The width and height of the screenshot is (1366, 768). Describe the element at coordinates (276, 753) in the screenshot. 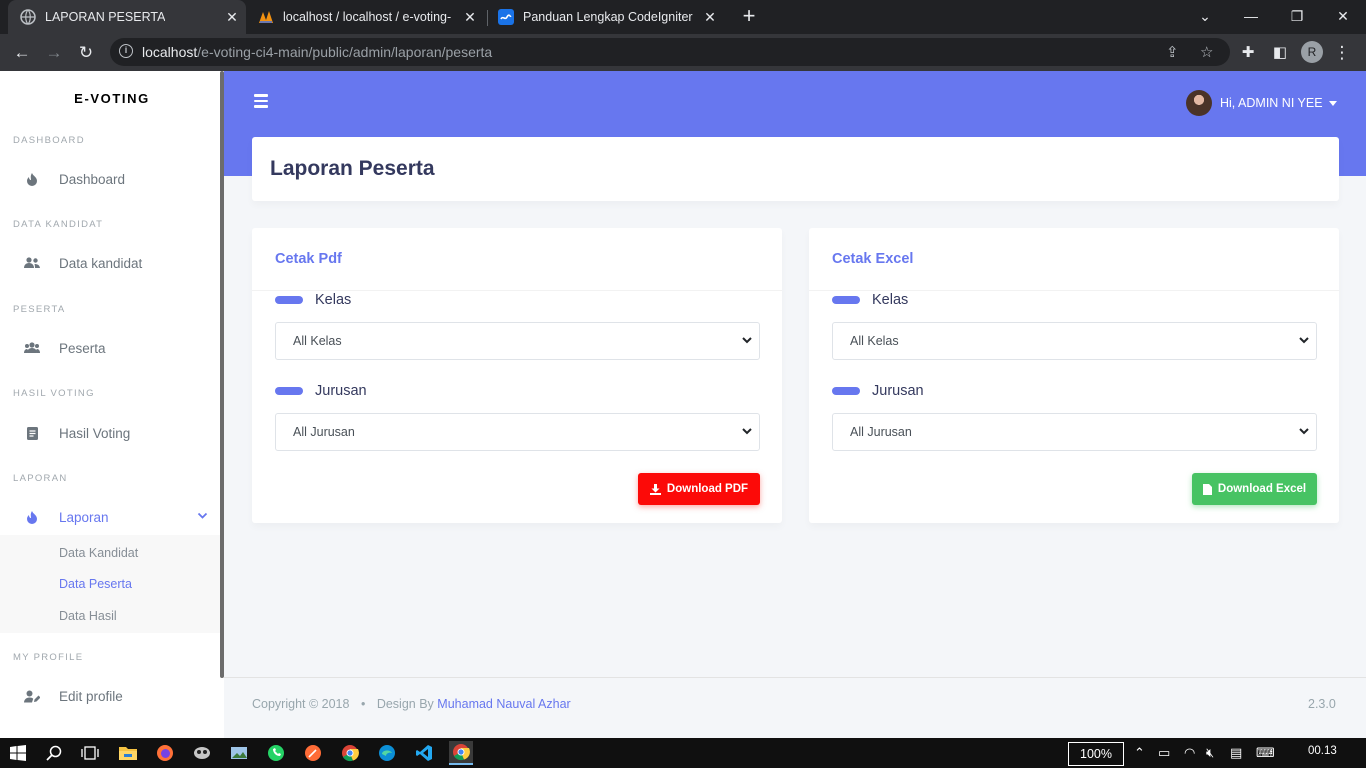

I see `whatsapp-icon` at that location.